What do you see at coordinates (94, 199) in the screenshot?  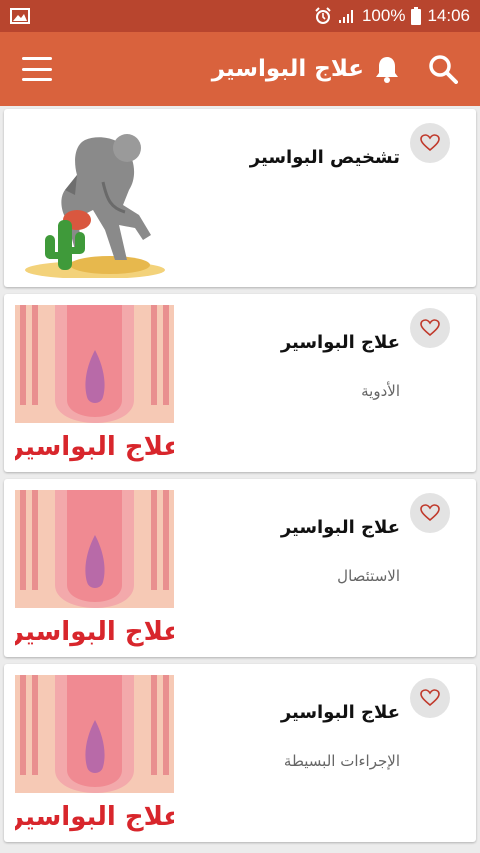 I see `thinker-cactus-image` at bounding box center [94, 199].